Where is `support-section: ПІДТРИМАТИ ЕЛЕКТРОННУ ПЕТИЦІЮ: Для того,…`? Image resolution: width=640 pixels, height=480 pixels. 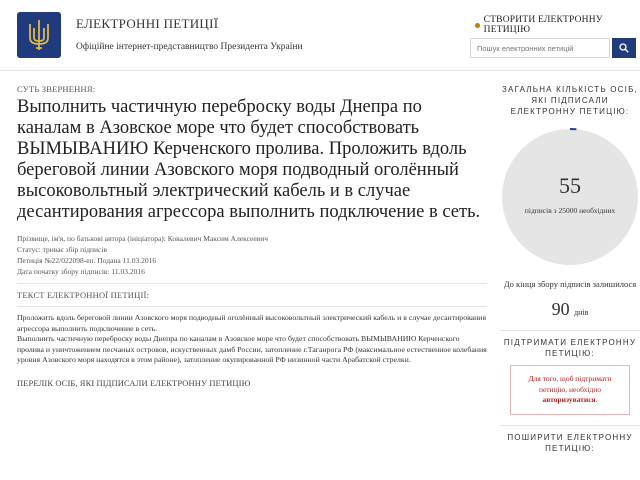 support-section: ПІДТРИМАТИ ЕЛЕКТРОННУ ПЕТИЦІЮ: Для того,… is located at coordinates (570, 372).